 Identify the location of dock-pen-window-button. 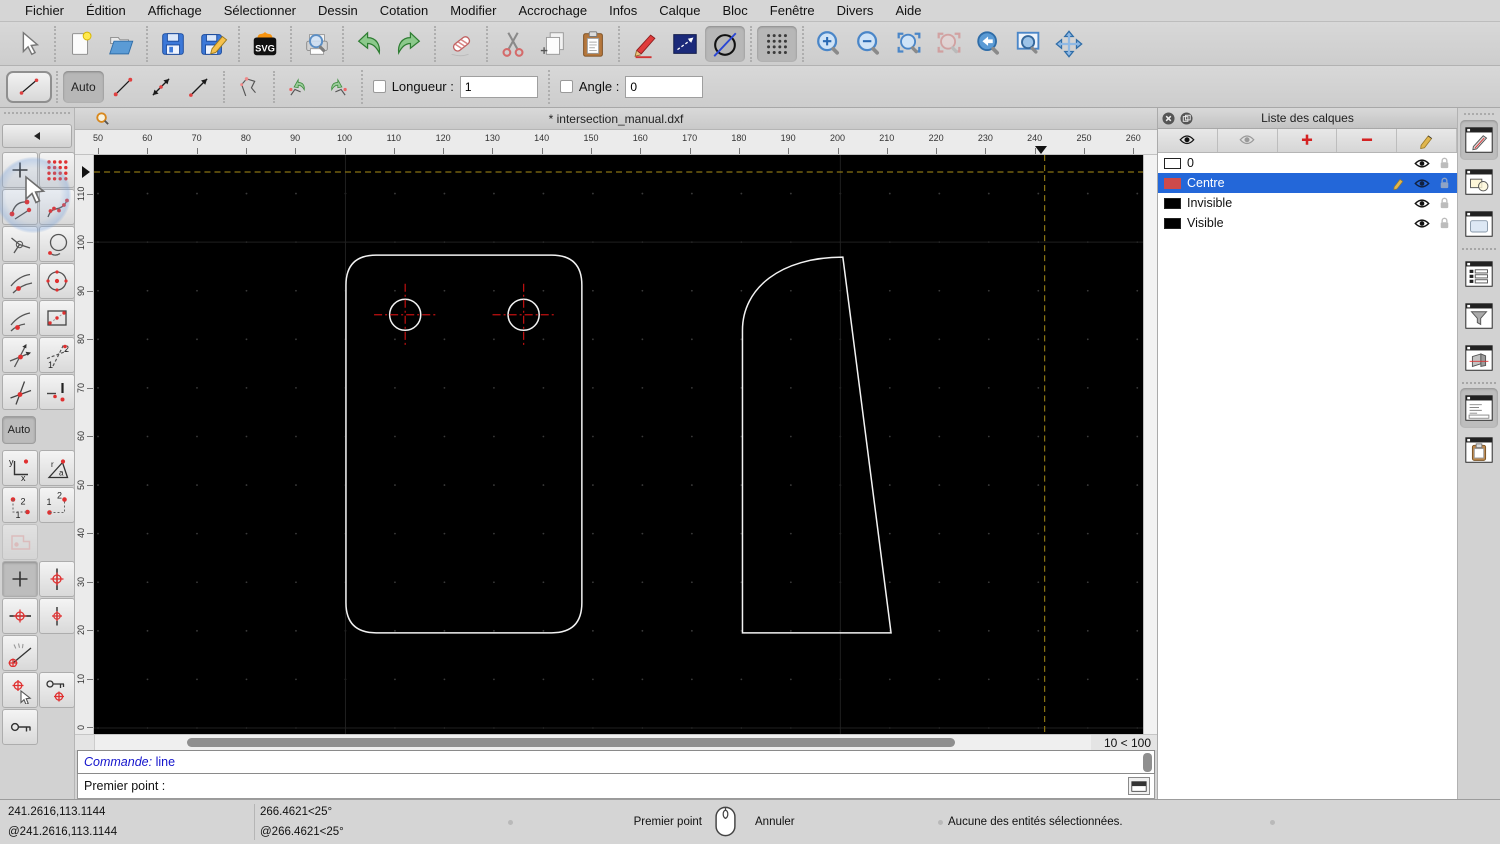
(1479, 140).